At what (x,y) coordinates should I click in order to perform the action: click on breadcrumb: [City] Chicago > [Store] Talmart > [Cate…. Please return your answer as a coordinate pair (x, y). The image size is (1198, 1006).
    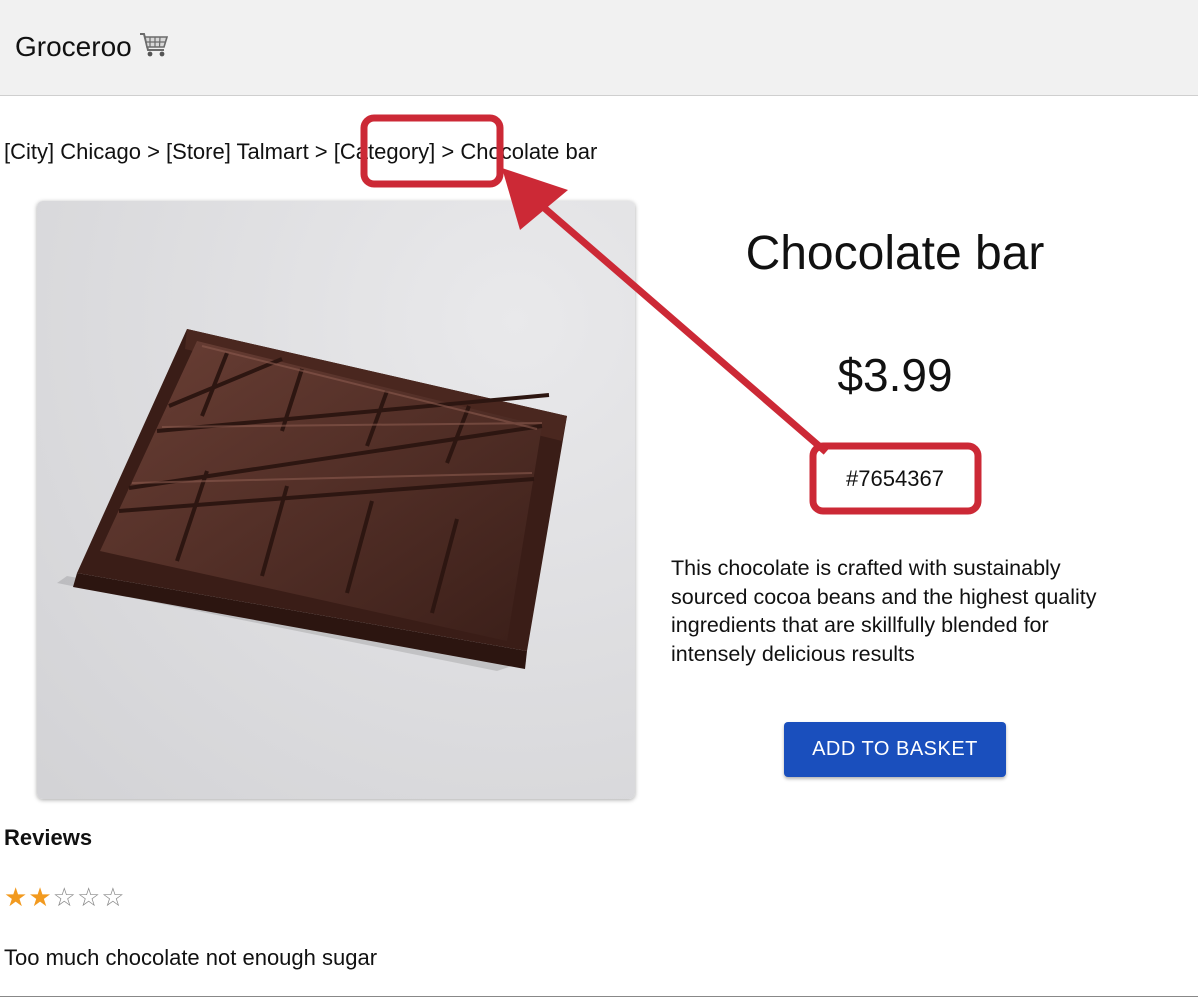
    Looking at the image, I should click on (300, 152).